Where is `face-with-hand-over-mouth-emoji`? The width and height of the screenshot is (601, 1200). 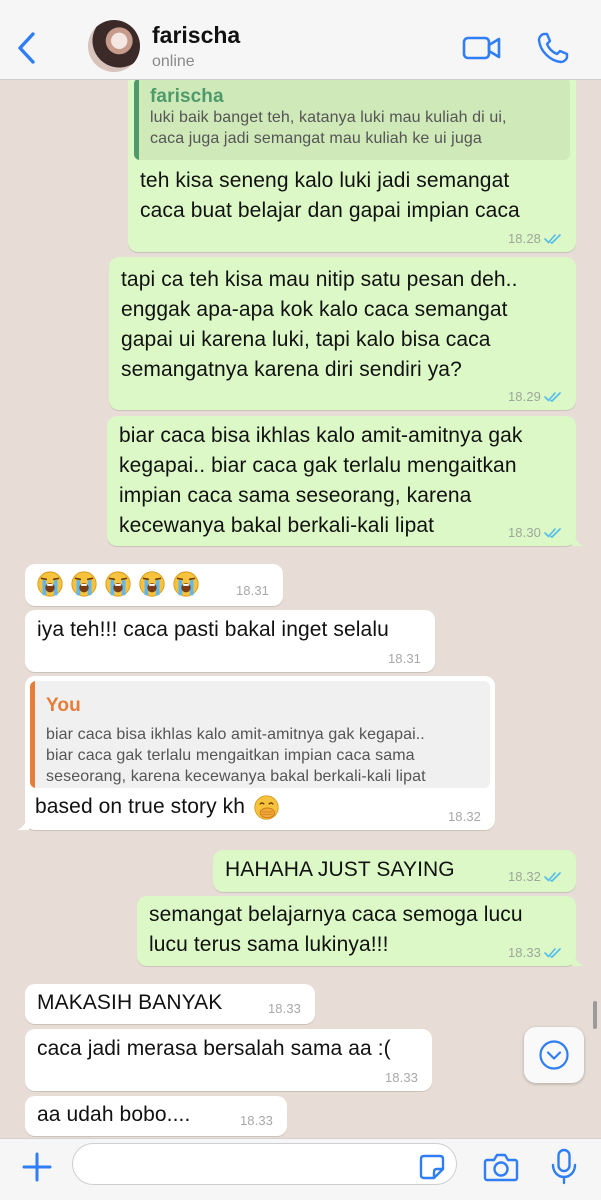 face-with-hand-over-mouth-emoji is located at coordinates (266, 807).